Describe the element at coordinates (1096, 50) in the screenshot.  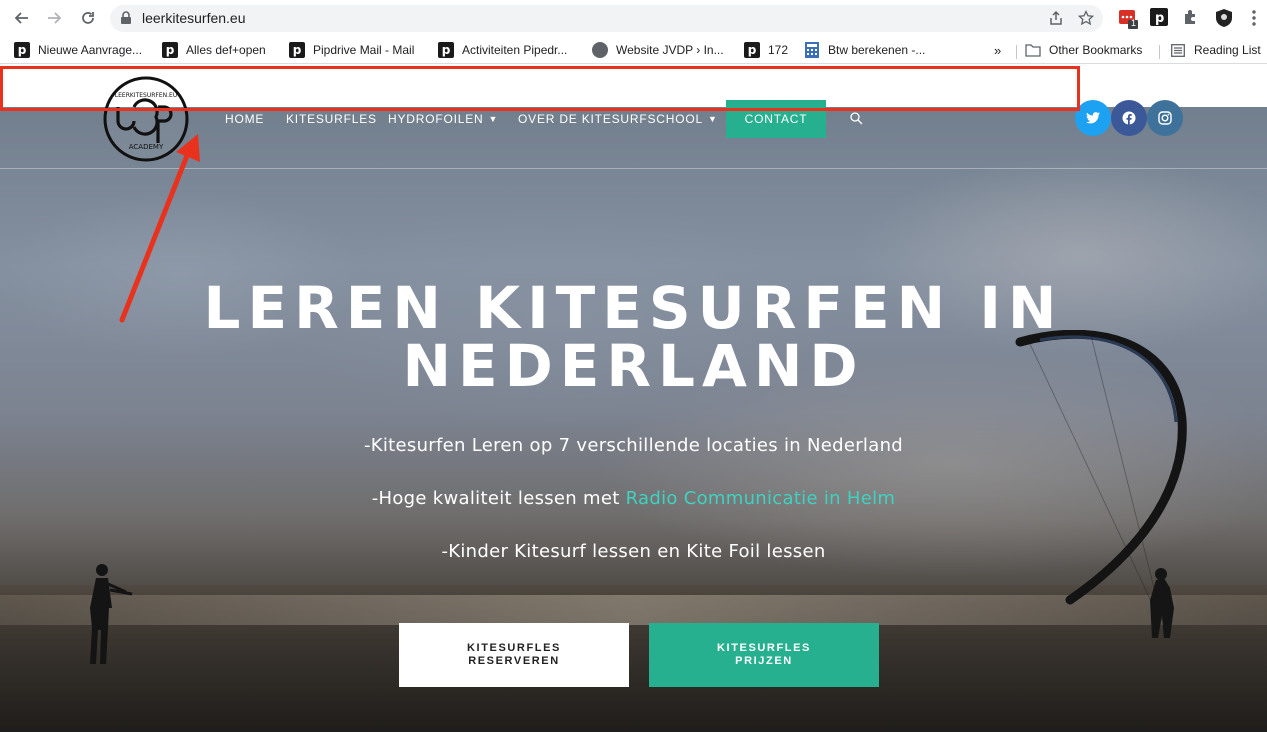
I see `other-bookmarks-label: Other Bookmarks` at that location.